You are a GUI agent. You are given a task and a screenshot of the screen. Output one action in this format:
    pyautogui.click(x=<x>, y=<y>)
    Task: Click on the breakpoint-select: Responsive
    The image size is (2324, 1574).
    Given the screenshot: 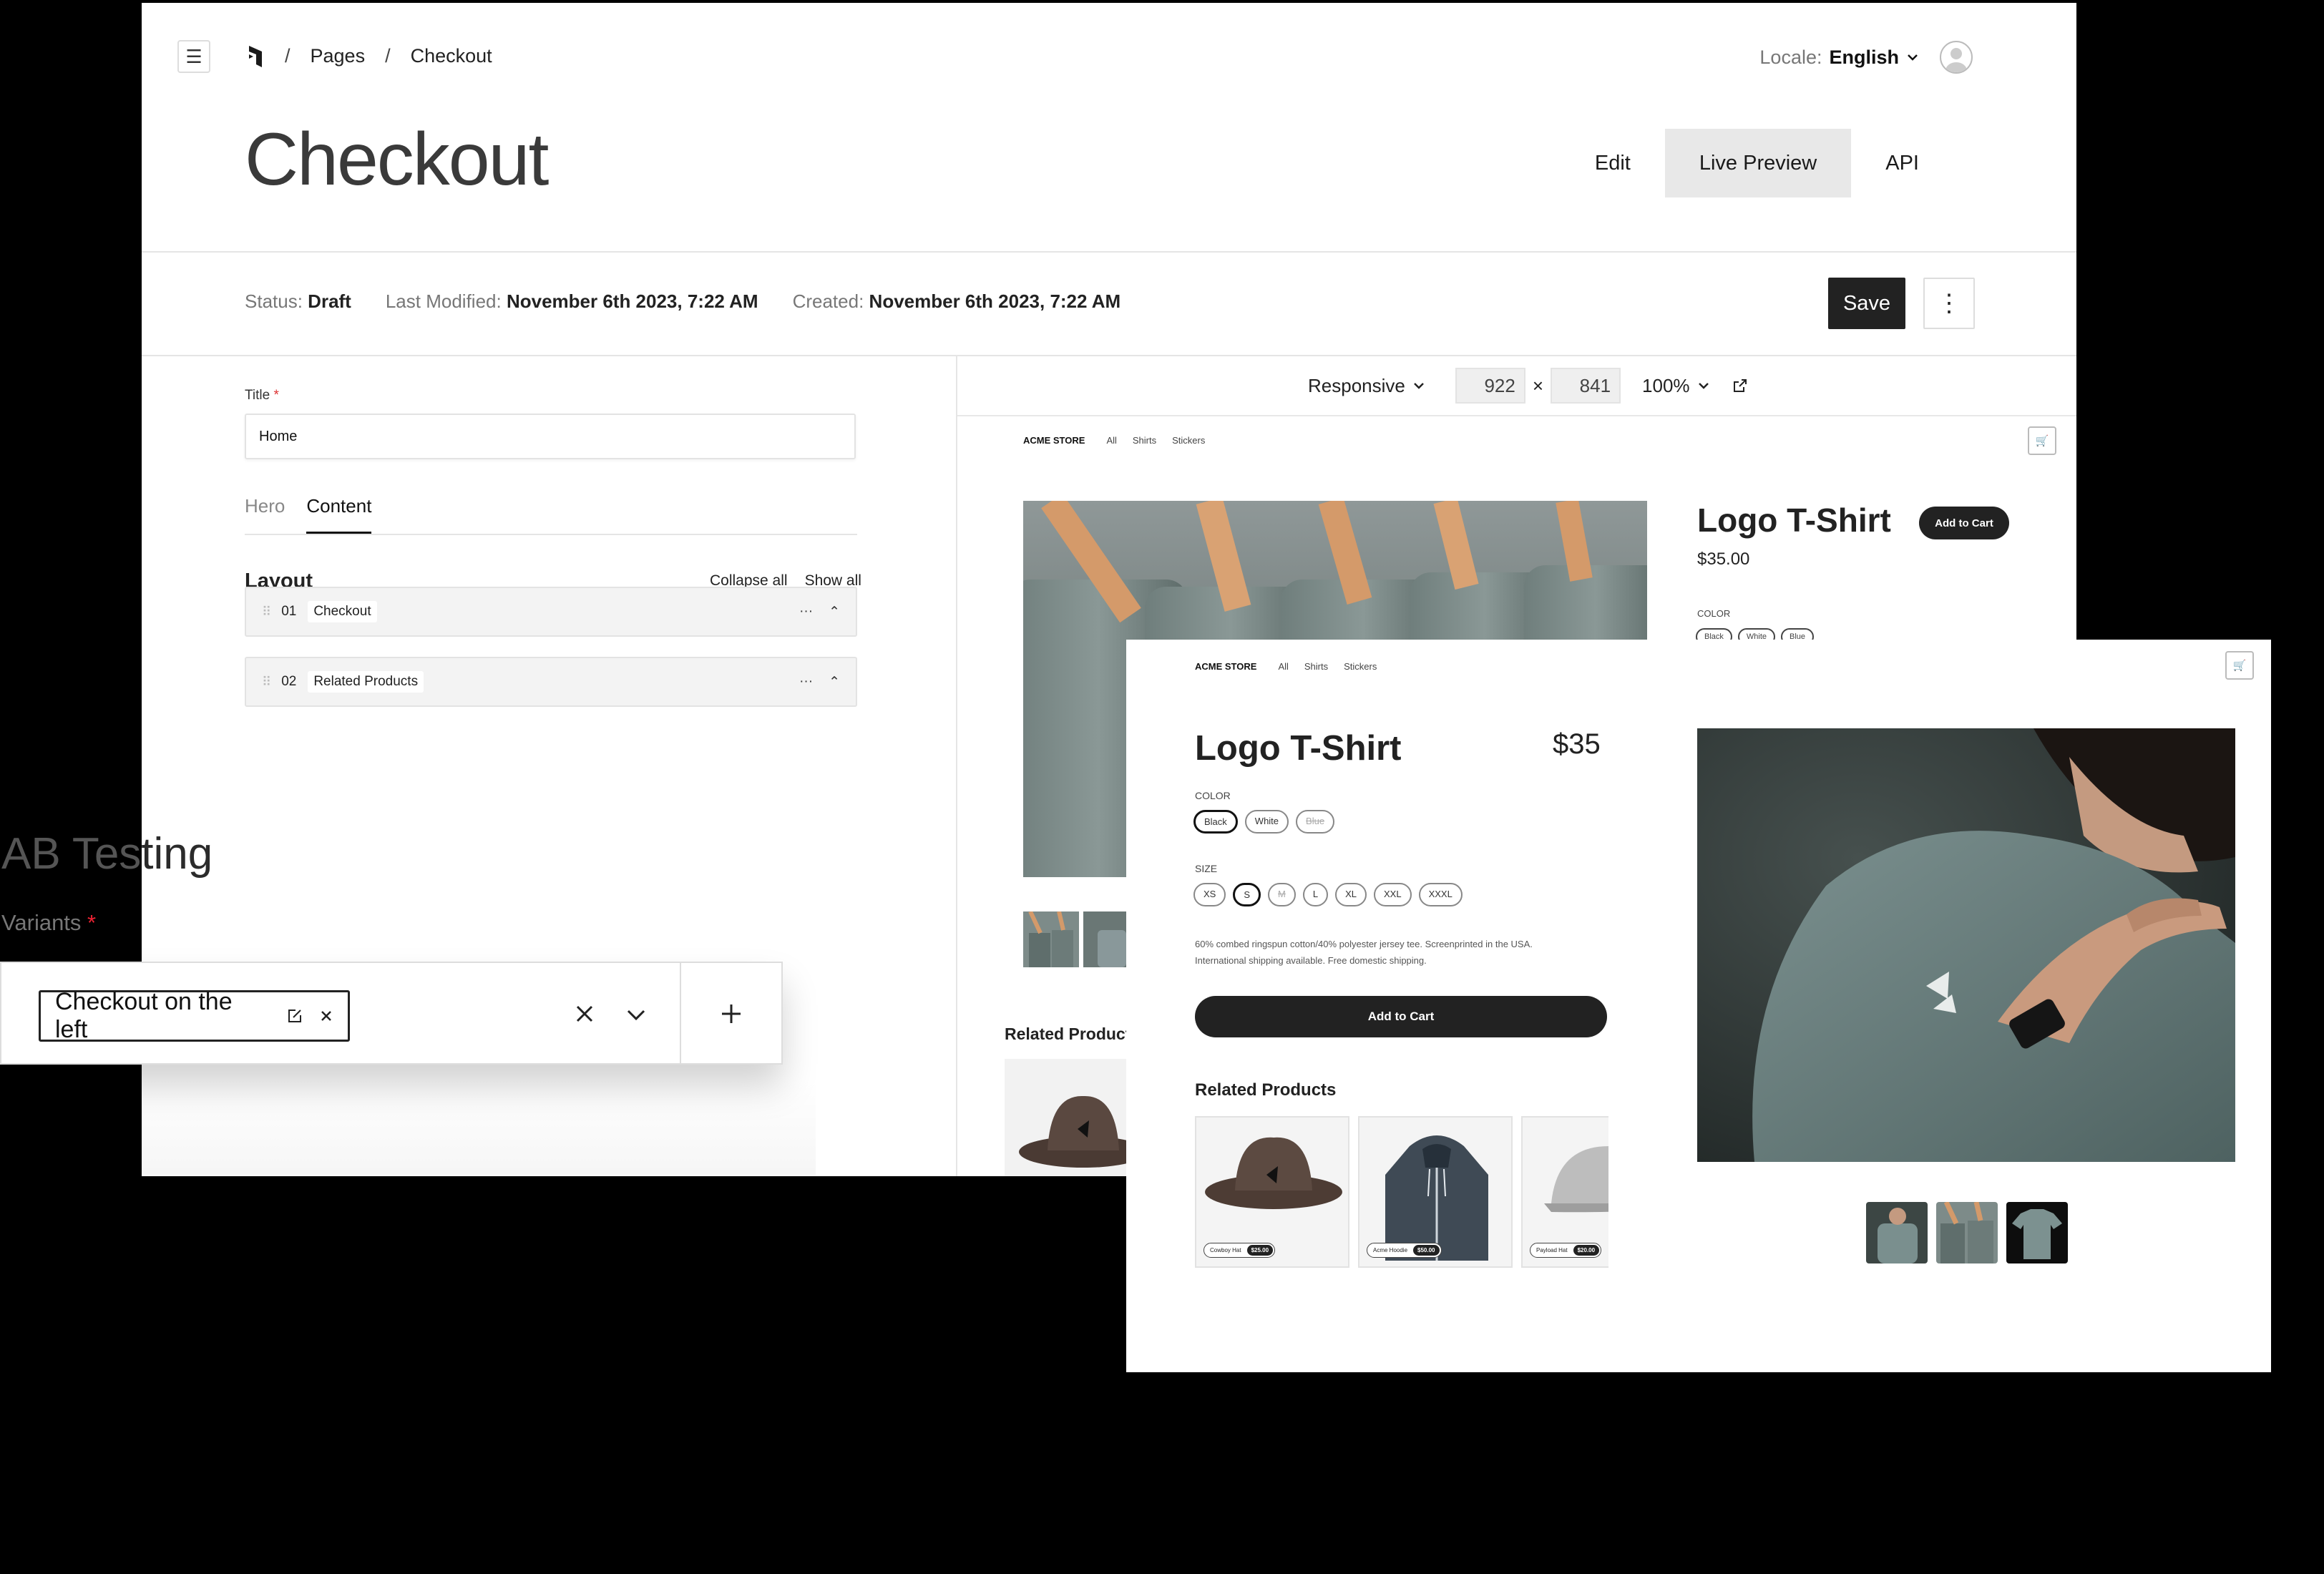 What is the action you would take?
    pyautogui.click(x=1357, y=386)
    